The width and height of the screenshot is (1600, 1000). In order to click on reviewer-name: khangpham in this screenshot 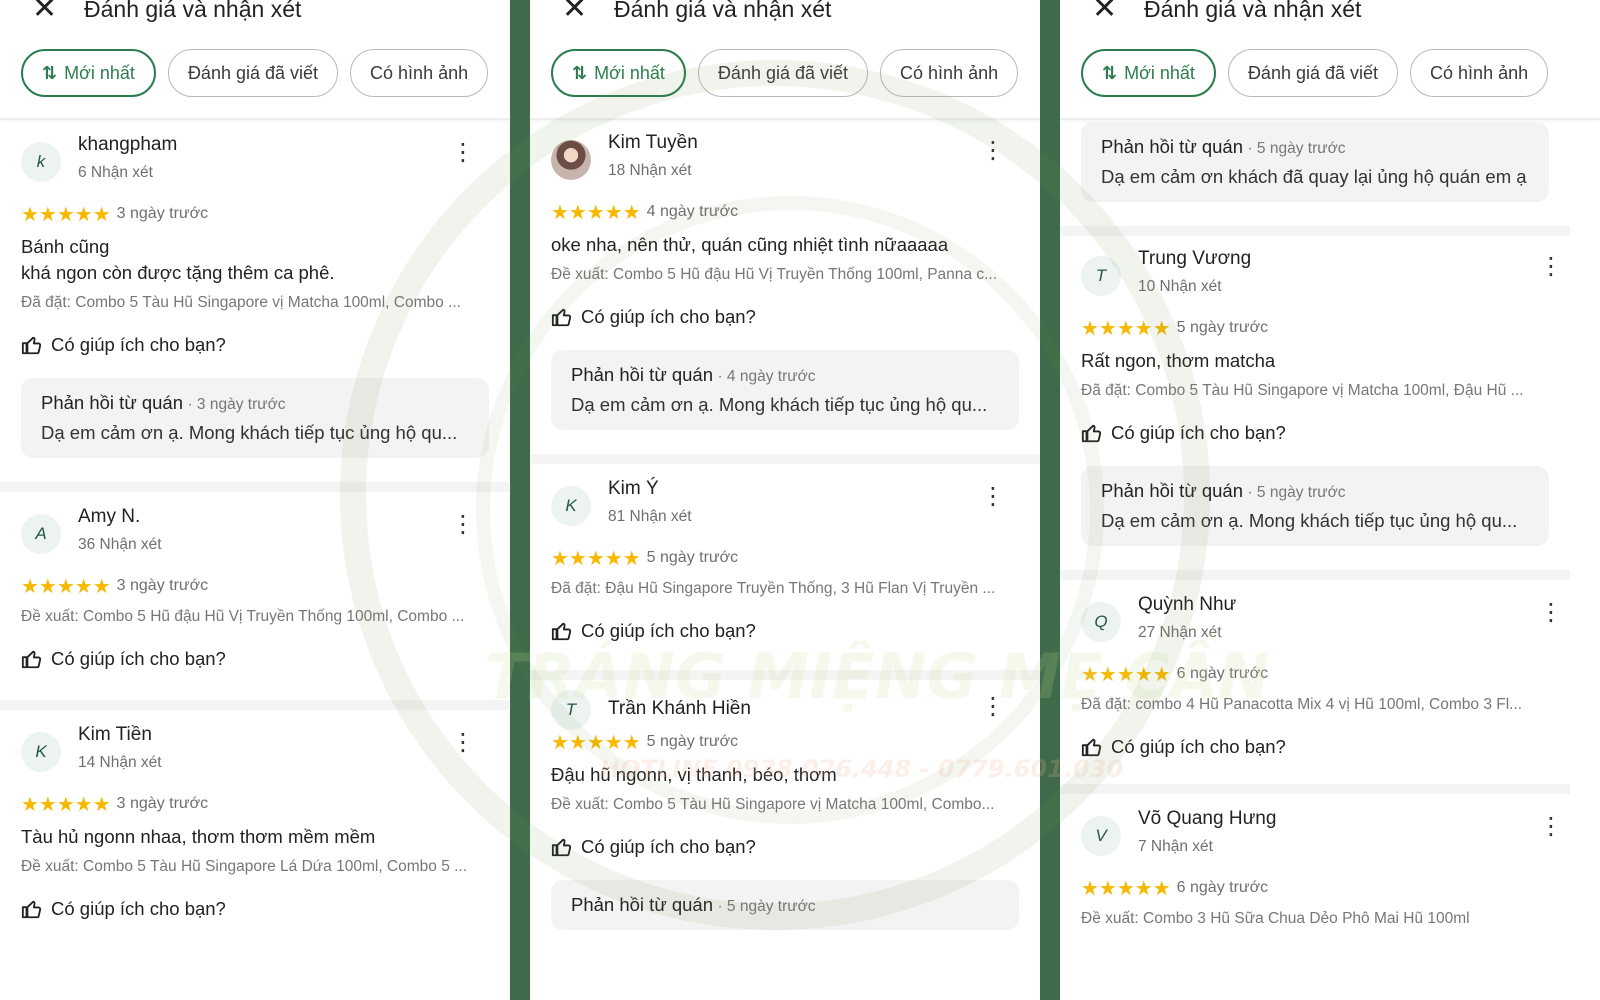, I will do `click(127, 145)`.